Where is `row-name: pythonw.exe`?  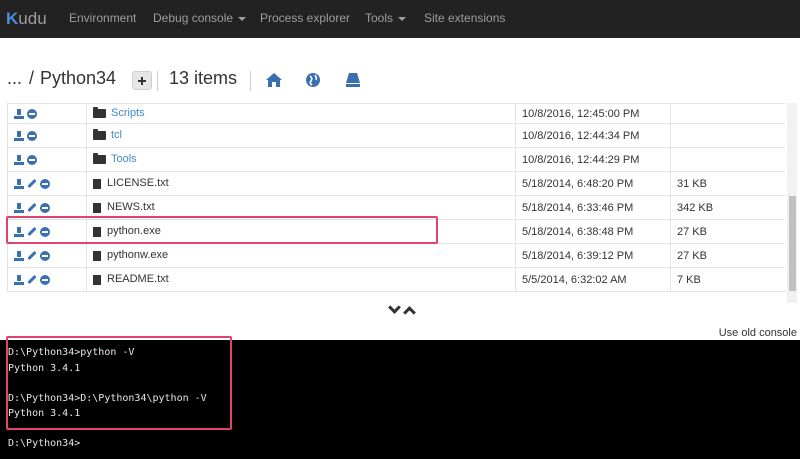 row-name: pythonw.exe is located at coordinates (301, 255).